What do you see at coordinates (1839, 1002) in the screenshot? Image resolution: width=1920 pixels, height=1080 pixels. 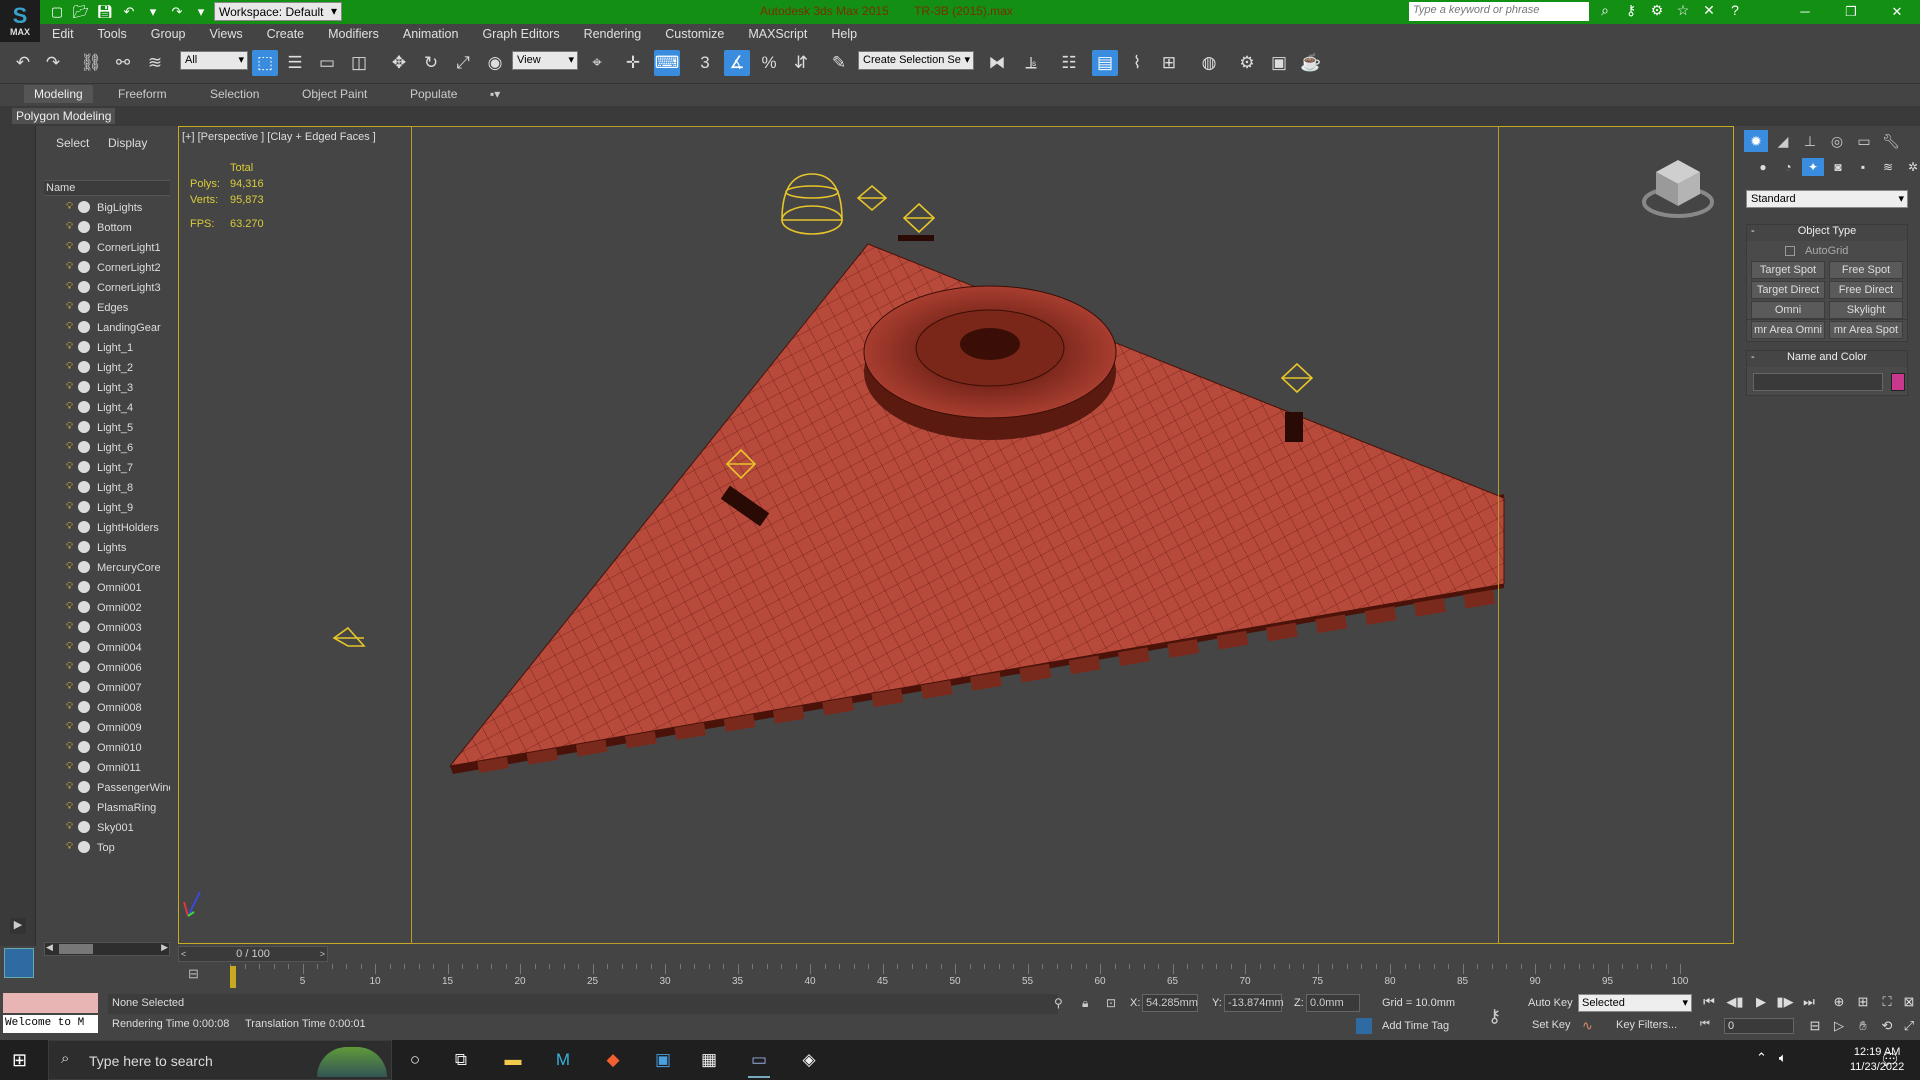 I see `zoom-icon: ⊕` at bounding box center [1839, 1002].